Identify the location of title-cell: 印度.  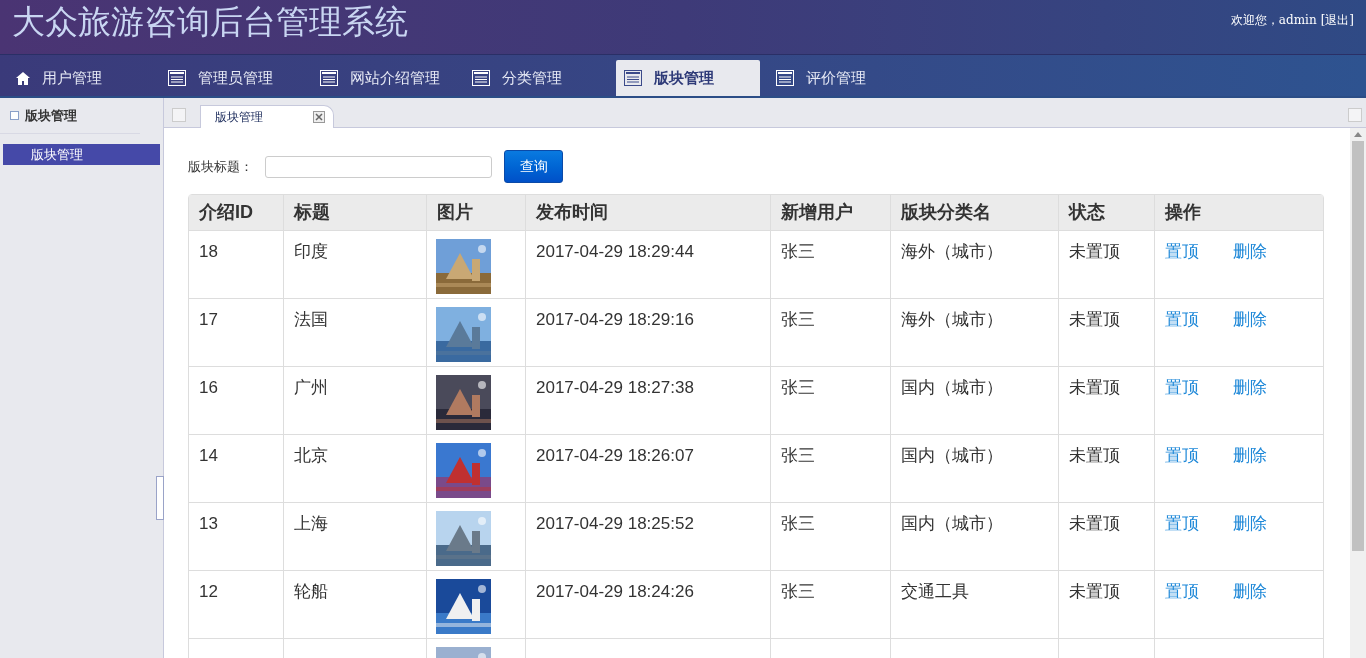
(355, 264).